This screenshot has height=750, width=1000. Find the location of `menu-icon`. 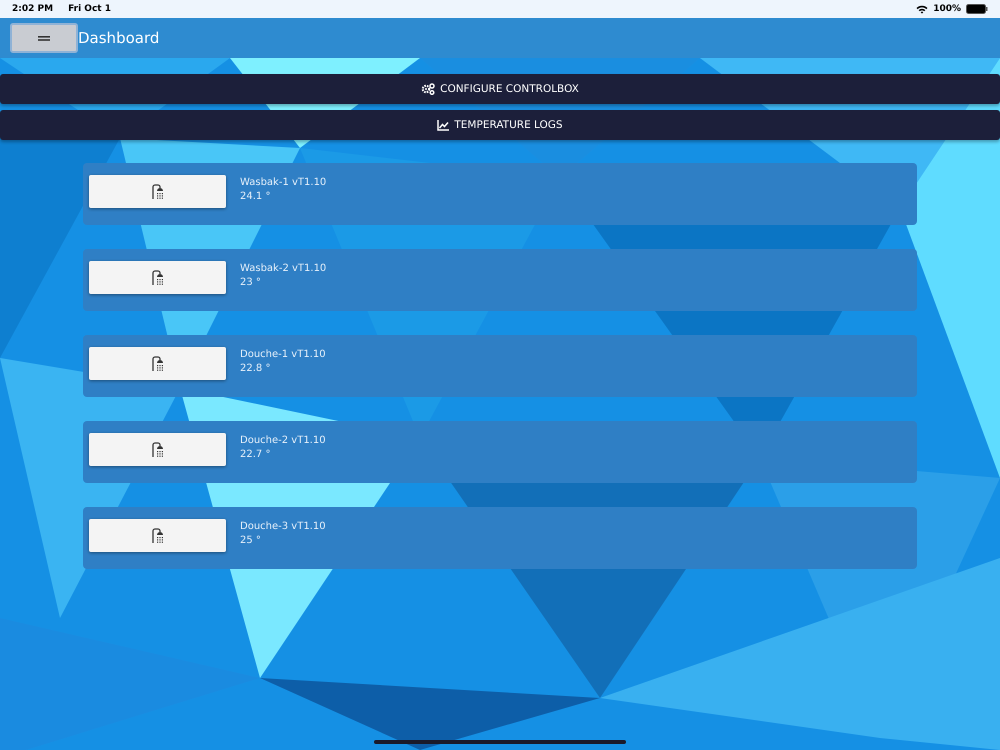

menu-icon is located at coordinates (44, 38).